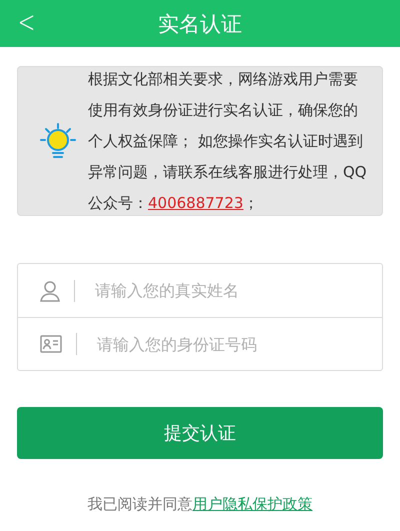 The height and width of the screenshot is (531, 400). I want to click on person-icon, so click(50, 291).